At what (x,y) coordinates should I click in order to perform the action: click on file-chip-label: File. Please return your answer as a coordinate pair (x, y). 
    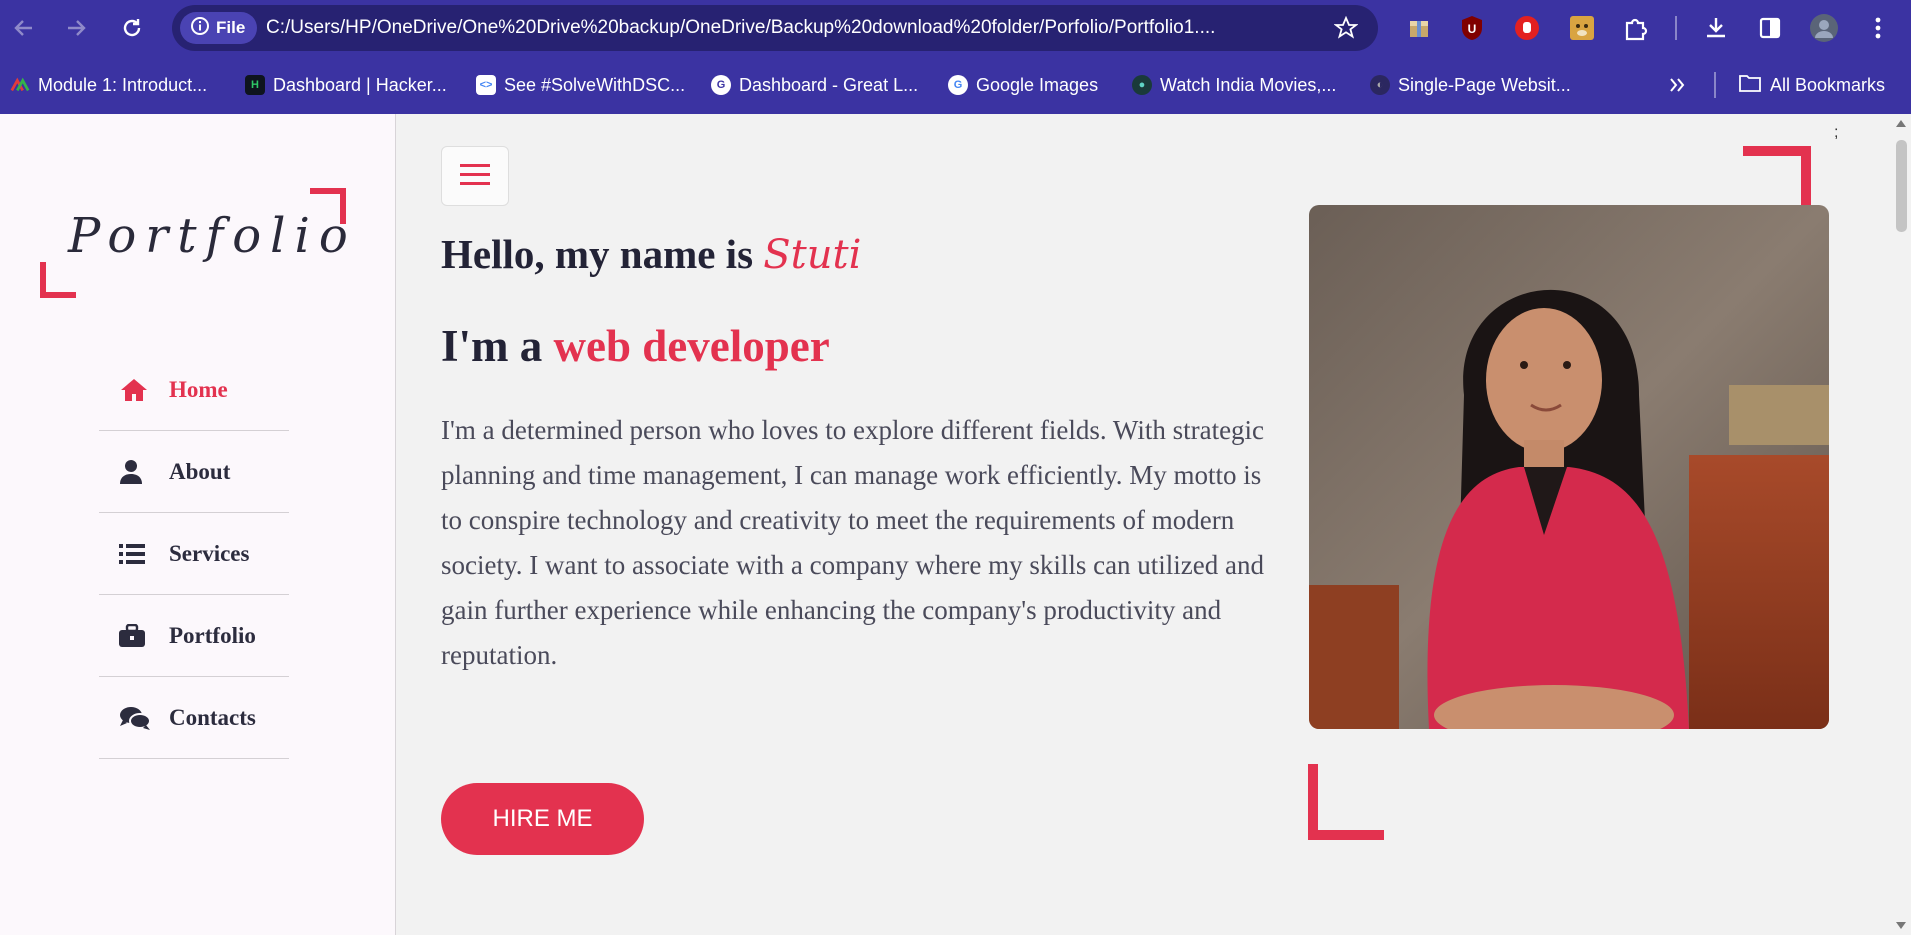
    Looking at the image, I should click on (231, 27).